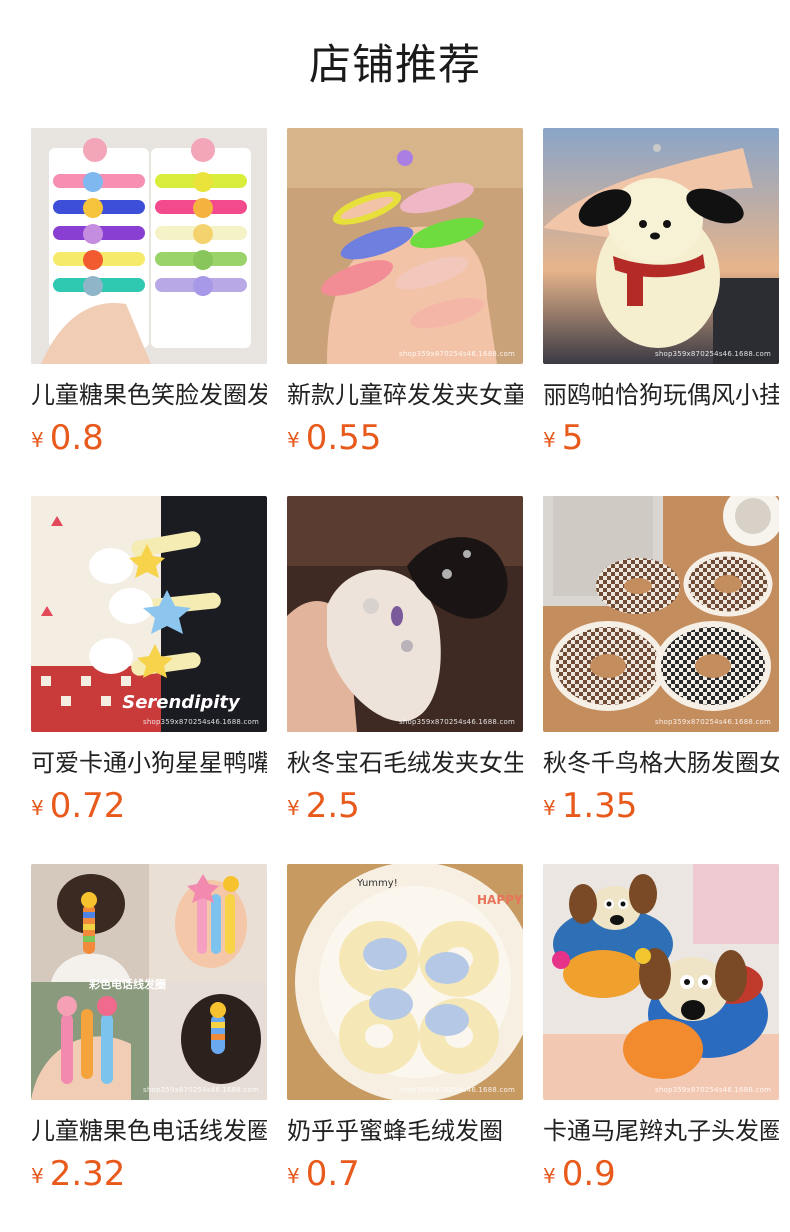  Describe the element at coordinates (405, 1174) in the screenshot. I see `product-price: ¥0.7` at that location.